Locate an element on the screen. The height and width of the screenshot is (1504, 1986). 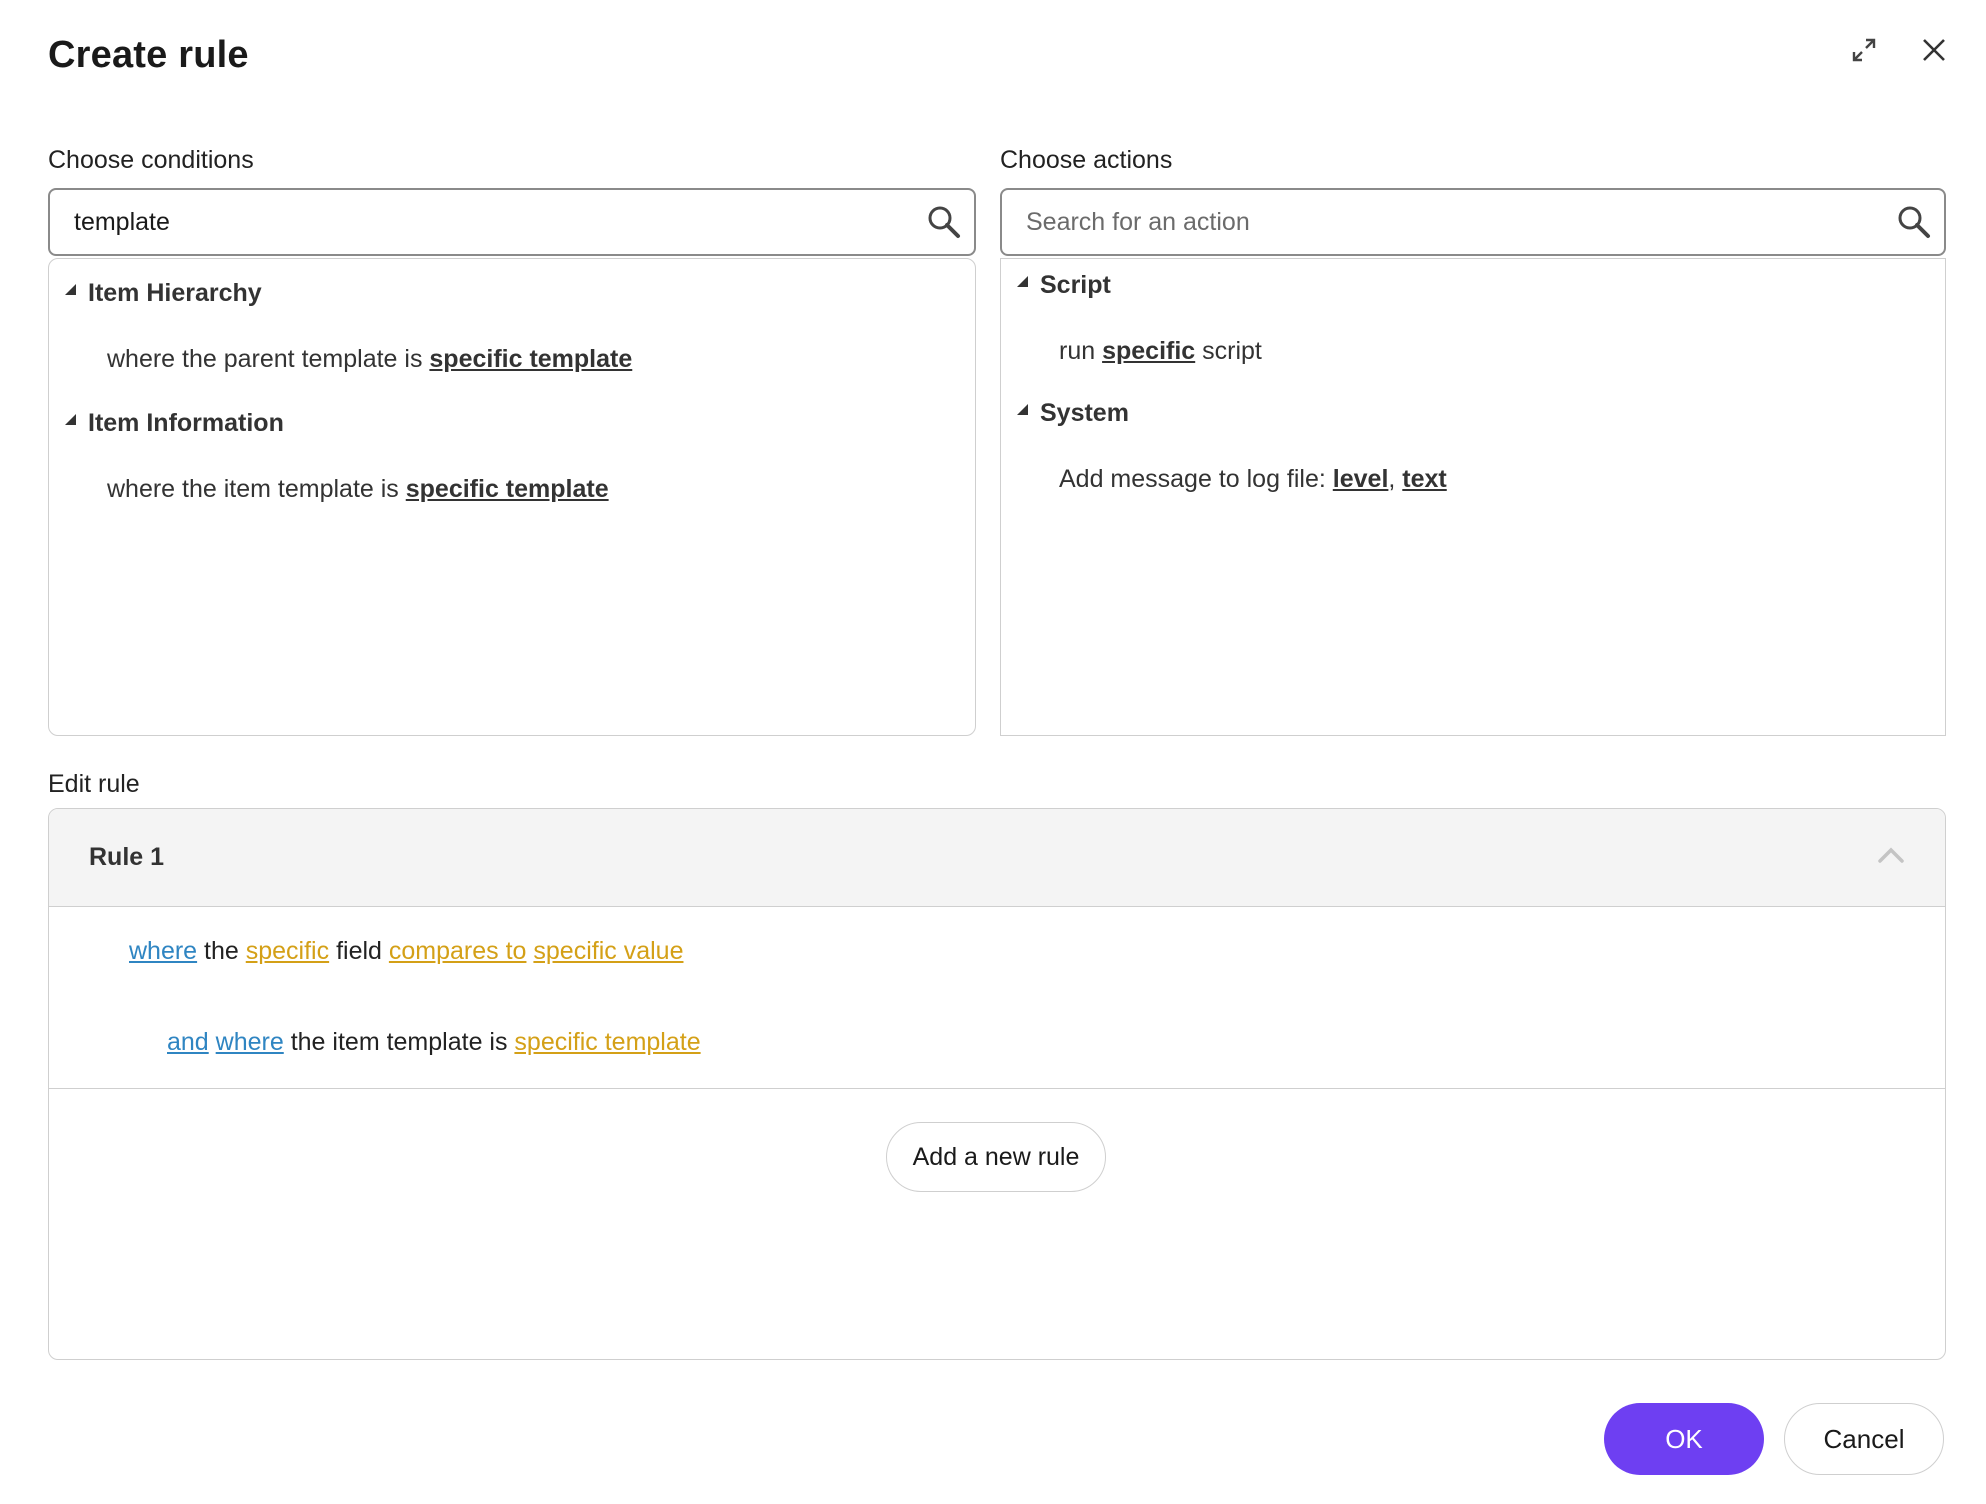
and-keyword: and is located at coordinates (188, 1042).